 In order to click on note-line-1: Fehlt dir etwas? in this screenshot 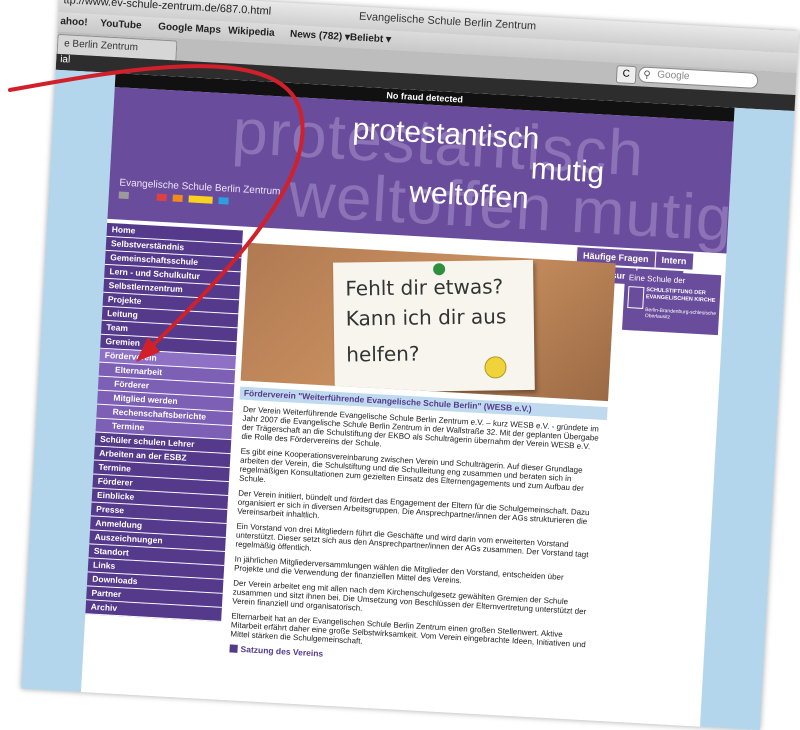, I will do `click(424, 287)`.